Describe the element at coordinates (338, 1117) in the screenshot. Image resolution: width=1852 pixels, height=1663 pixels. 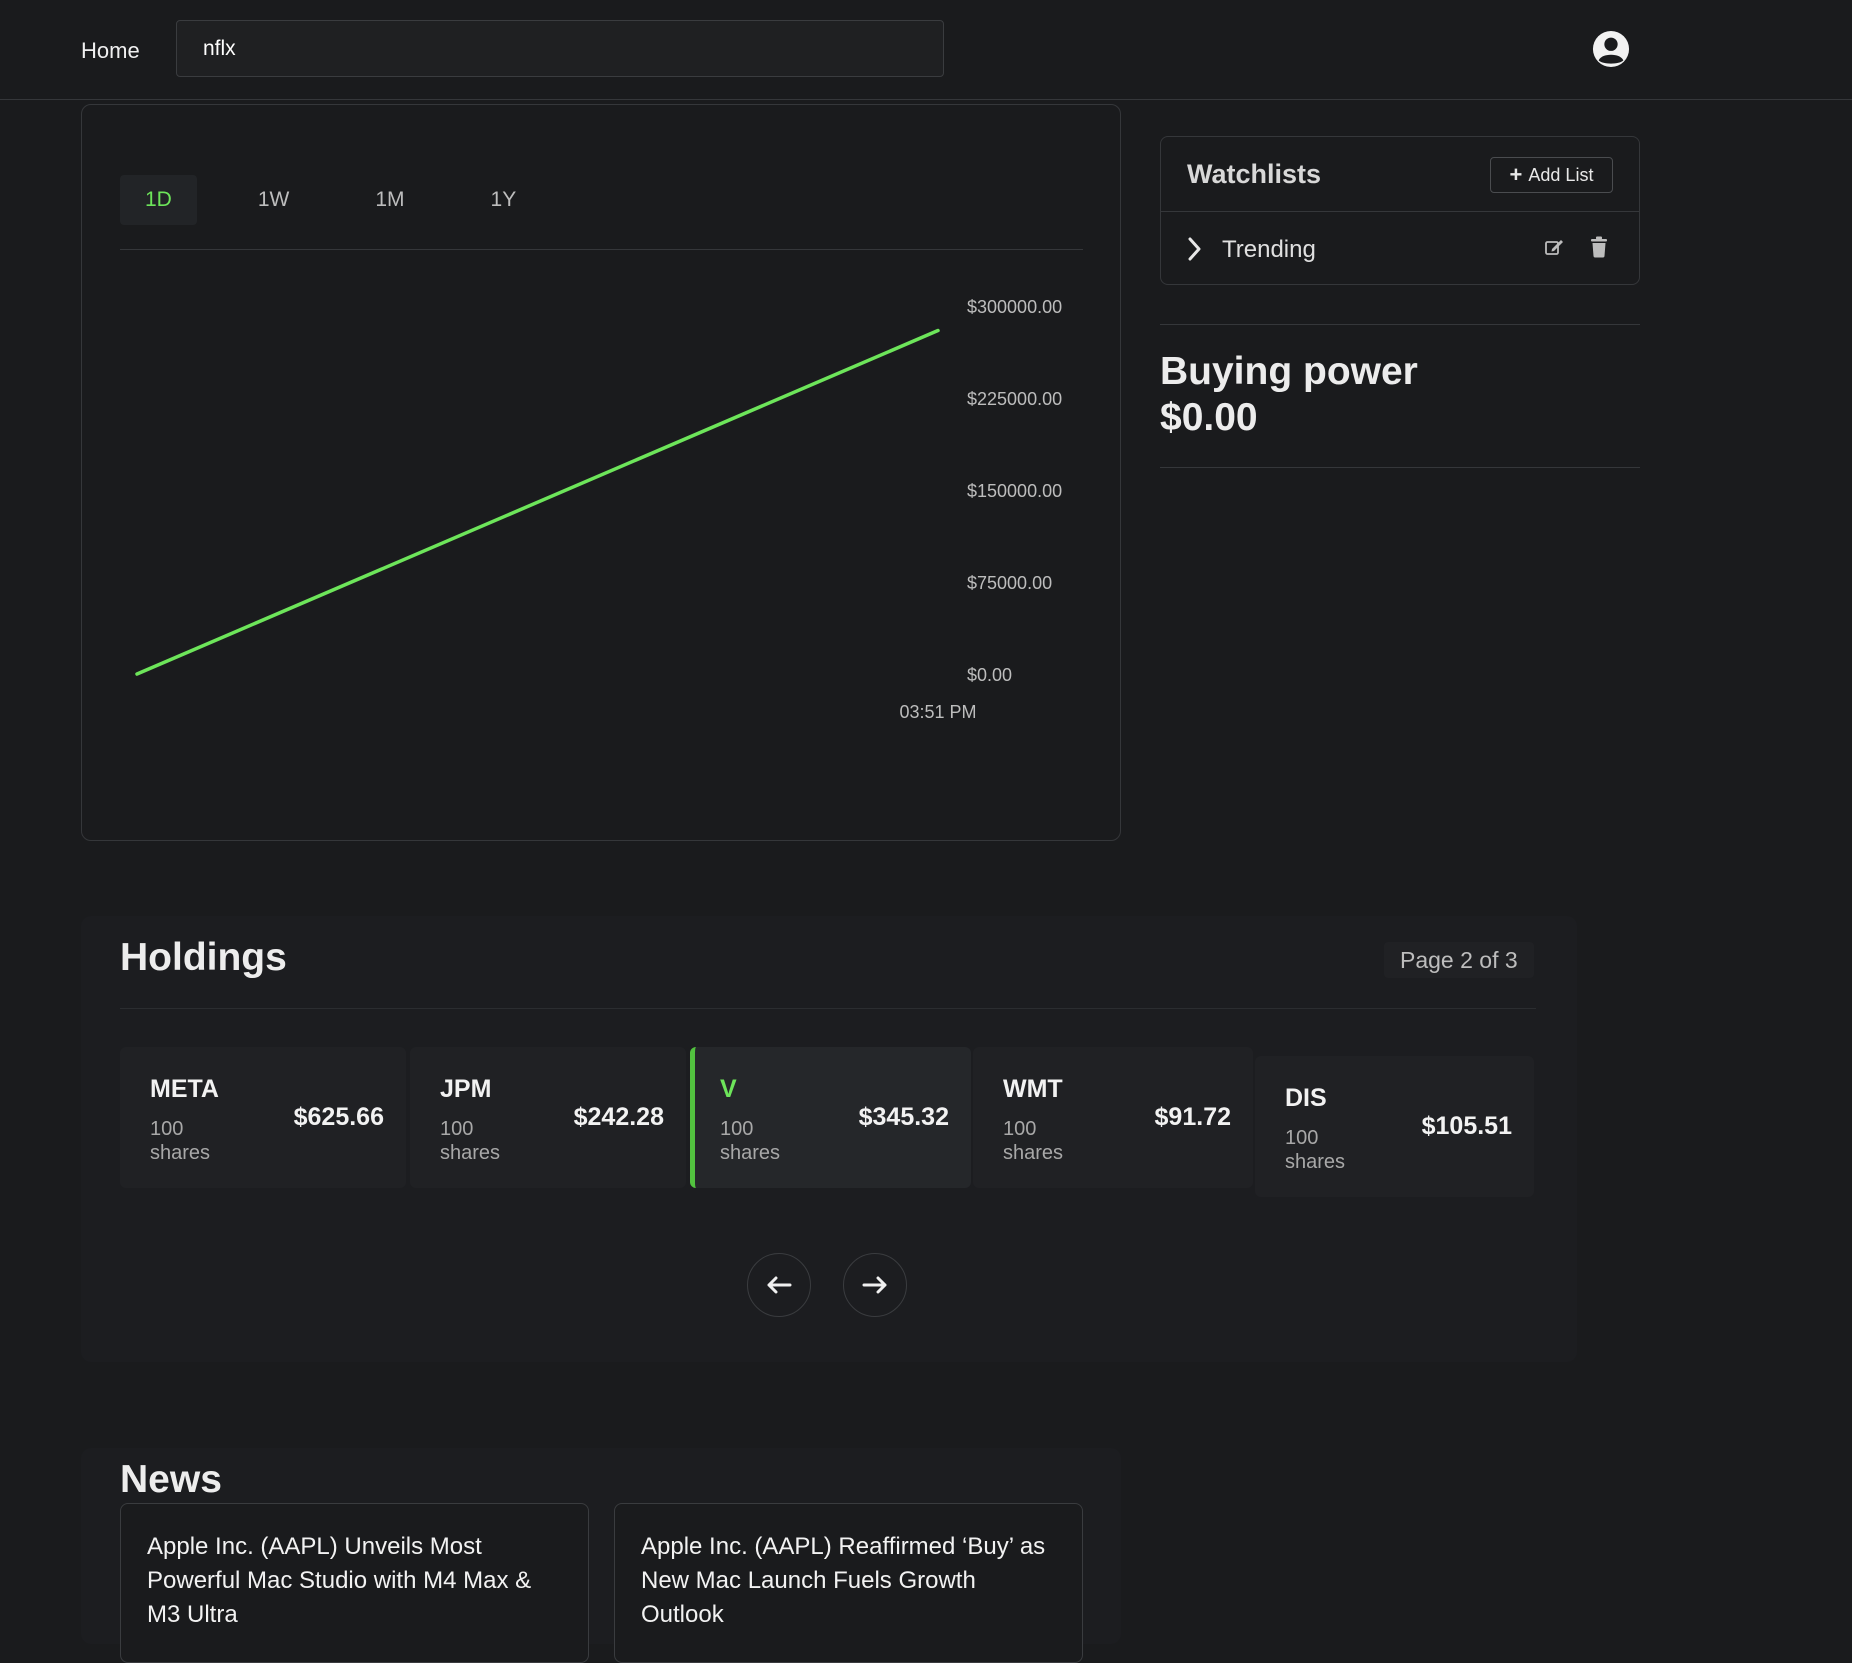
I see `holding-price: $625.66` at that location.